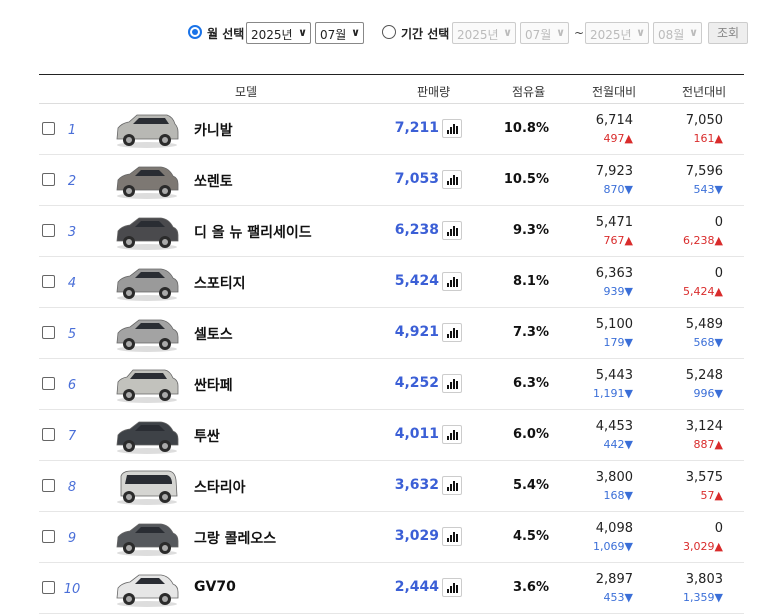 The height and width of the screenshot is (614, 762). What do you see at coordinates (526, 128) in the screenshot?
I see `market-share: 10.8%` at bounding box center [526, 128].